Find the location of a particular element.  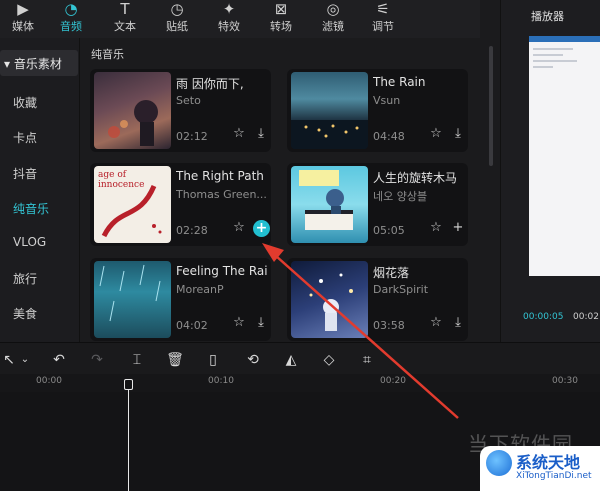

track-card: 烟花落 DarkSpirit 03:58 ☆ ⤓ is located at coordinates (377, 299).